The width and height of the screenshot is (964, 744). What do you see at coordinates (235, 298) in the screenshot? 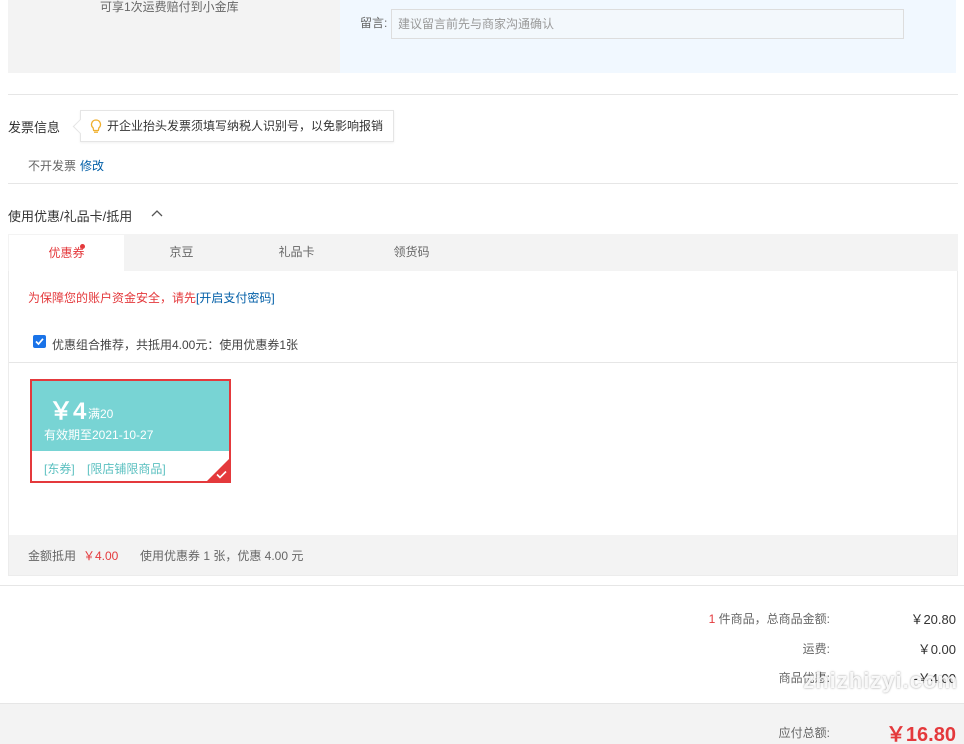
I see `enable-pay-password-link: [开启支付密码]` at bounding box center [235, 298].